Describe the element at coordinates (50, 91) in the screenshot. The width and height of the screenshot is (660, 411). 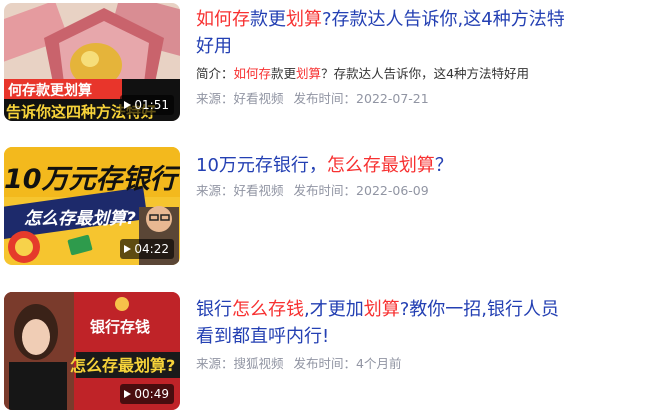
I see `thumbnail-caption-1a: 何存款更划算` at that location.